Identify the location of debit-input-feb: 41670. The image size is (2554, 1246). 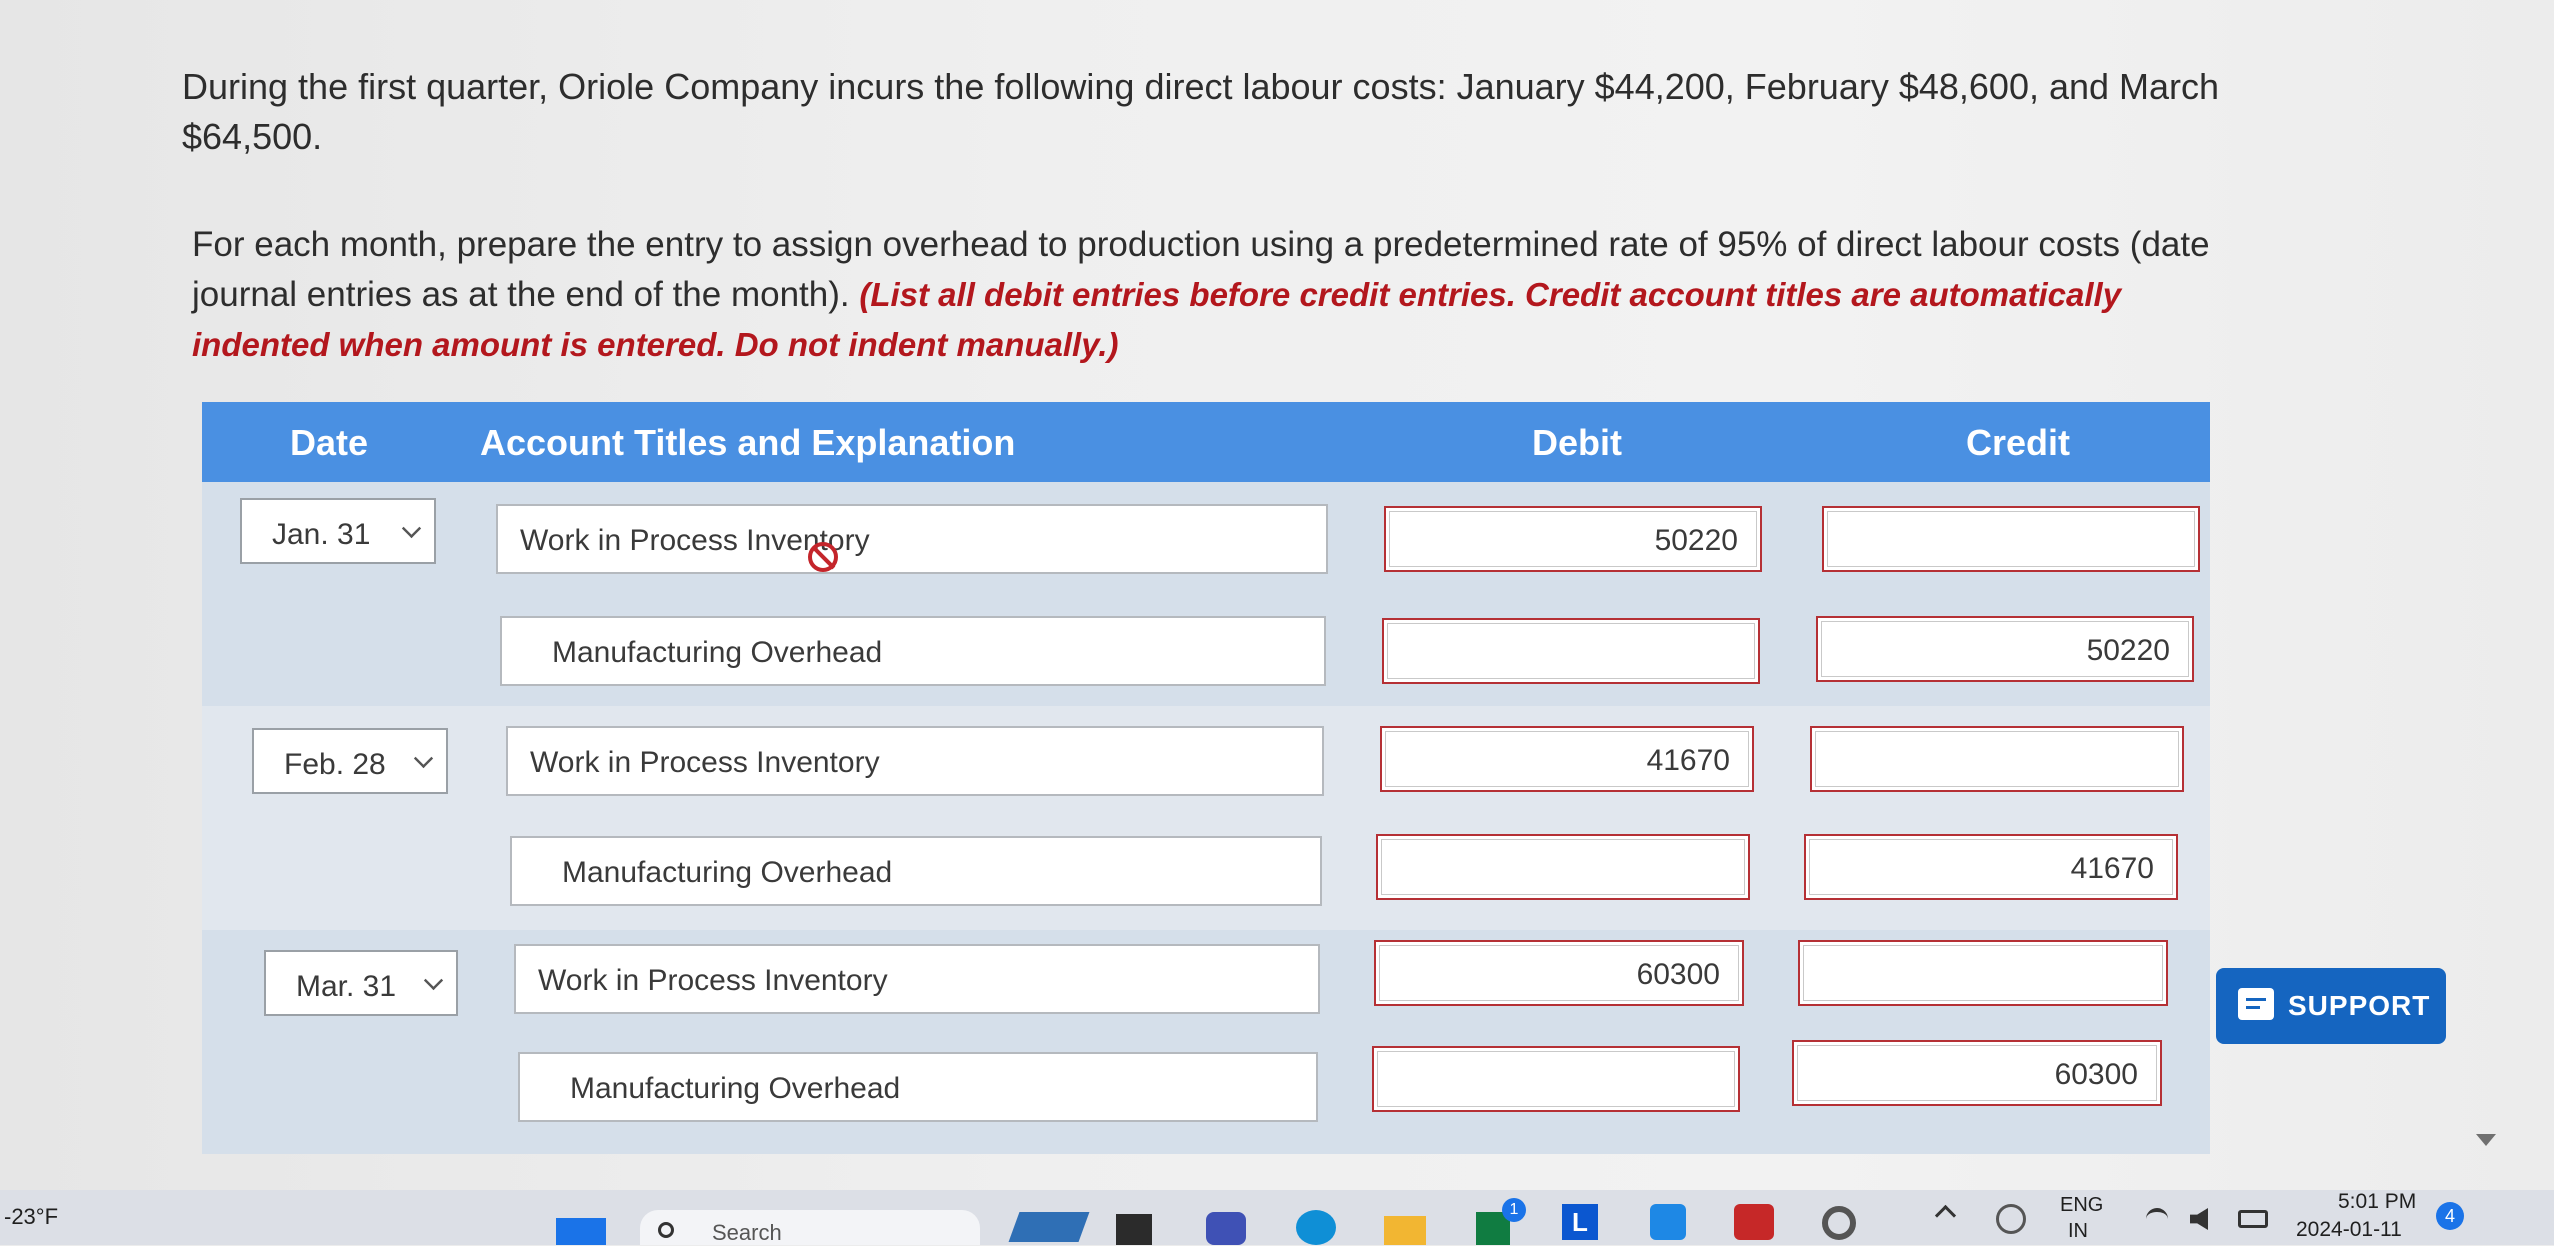
(1567, 759).